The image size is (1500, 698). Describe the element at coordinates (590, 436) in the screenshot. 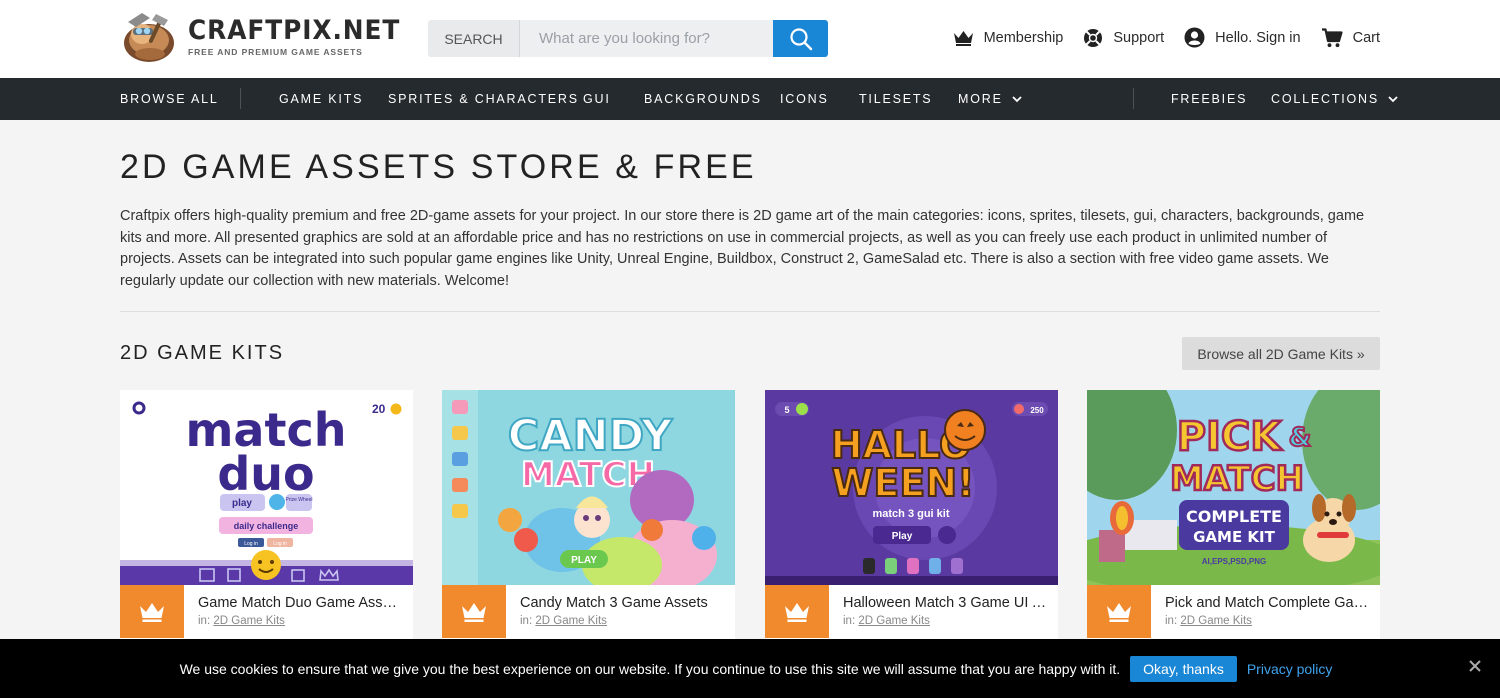

I see `thumb-title-line1: CANDY` at that location.